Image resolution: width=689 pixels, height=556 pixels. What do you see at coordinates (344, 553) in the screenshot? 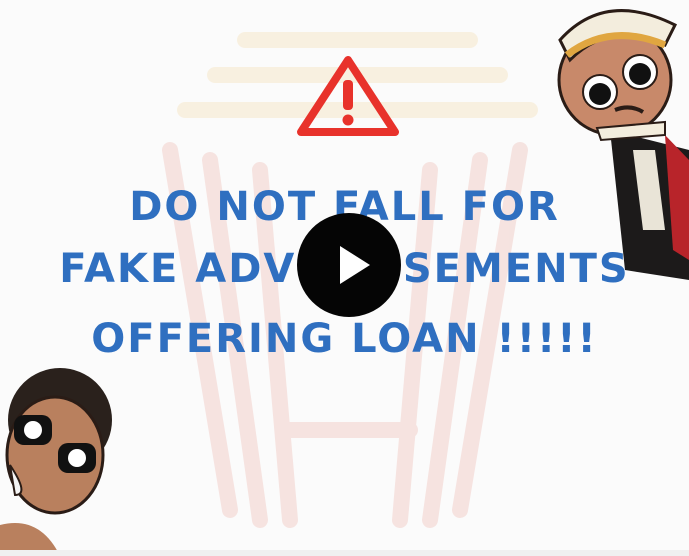
I see `bottom-border` at bounding box center [344, 553].